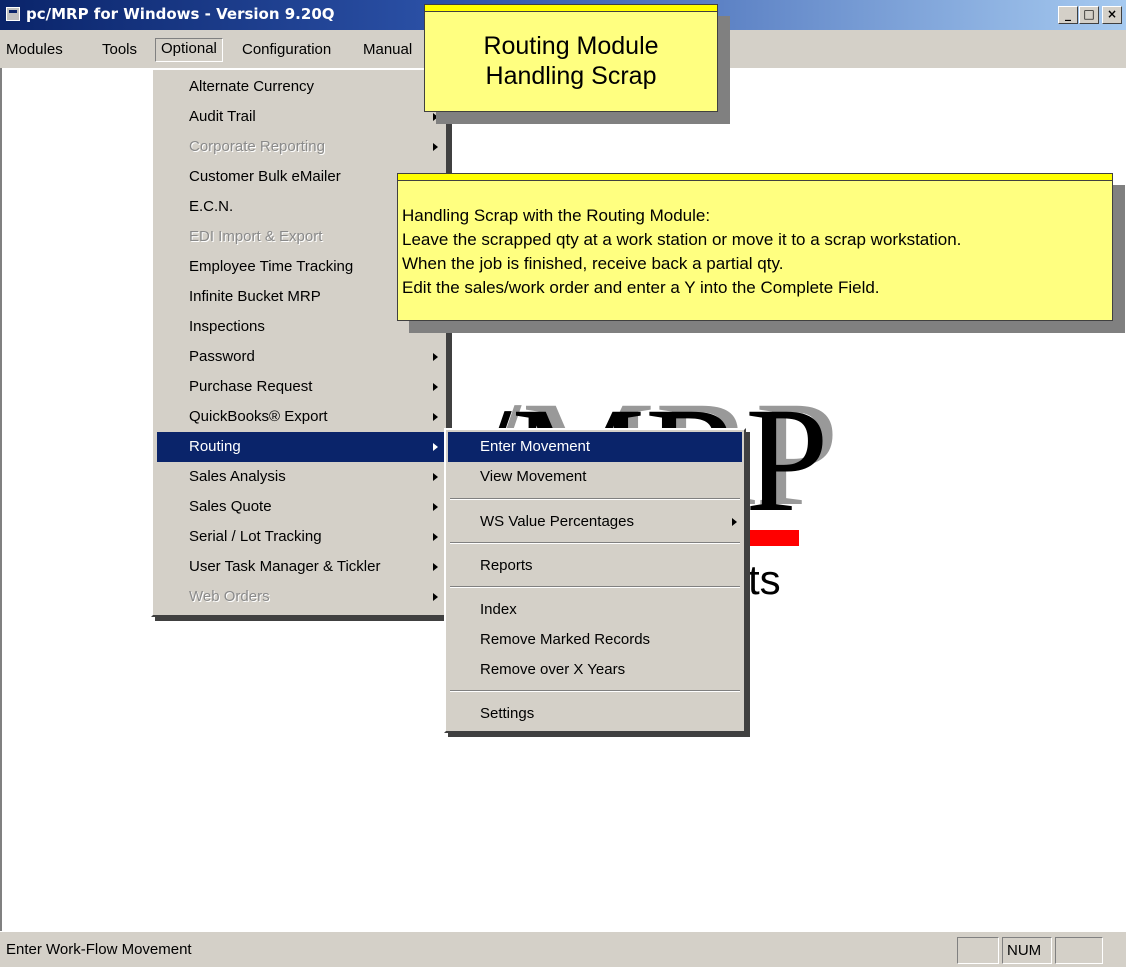 The height and width of the screenshot is (967, 1126). What do you see at coordinates (1068, 15) in the screenshot?
I see `minimize-button: _` at bounding box center [1068, 15].